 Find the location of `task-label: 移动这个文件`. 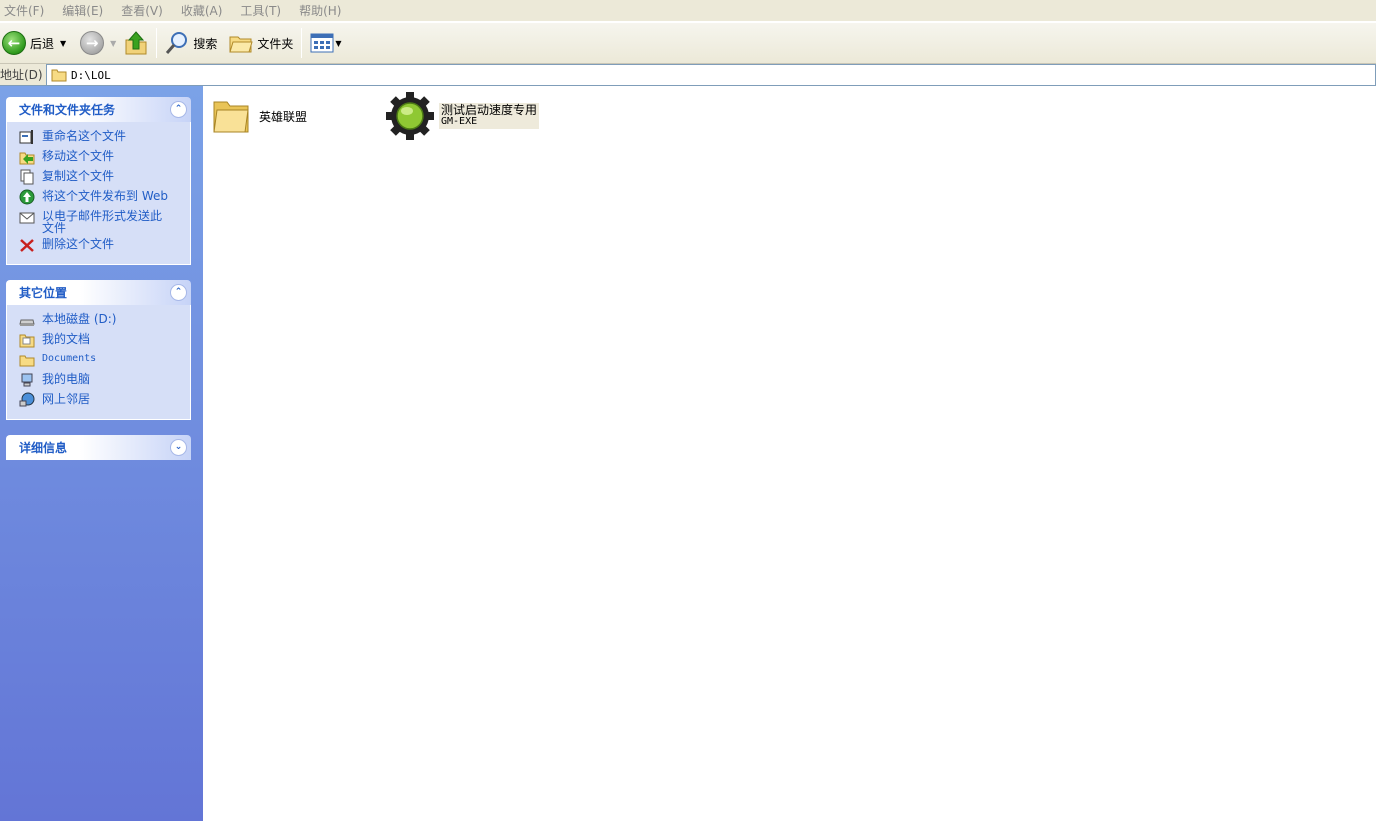

task-label: 移动这个文件 is located at coordinates (78, 156).